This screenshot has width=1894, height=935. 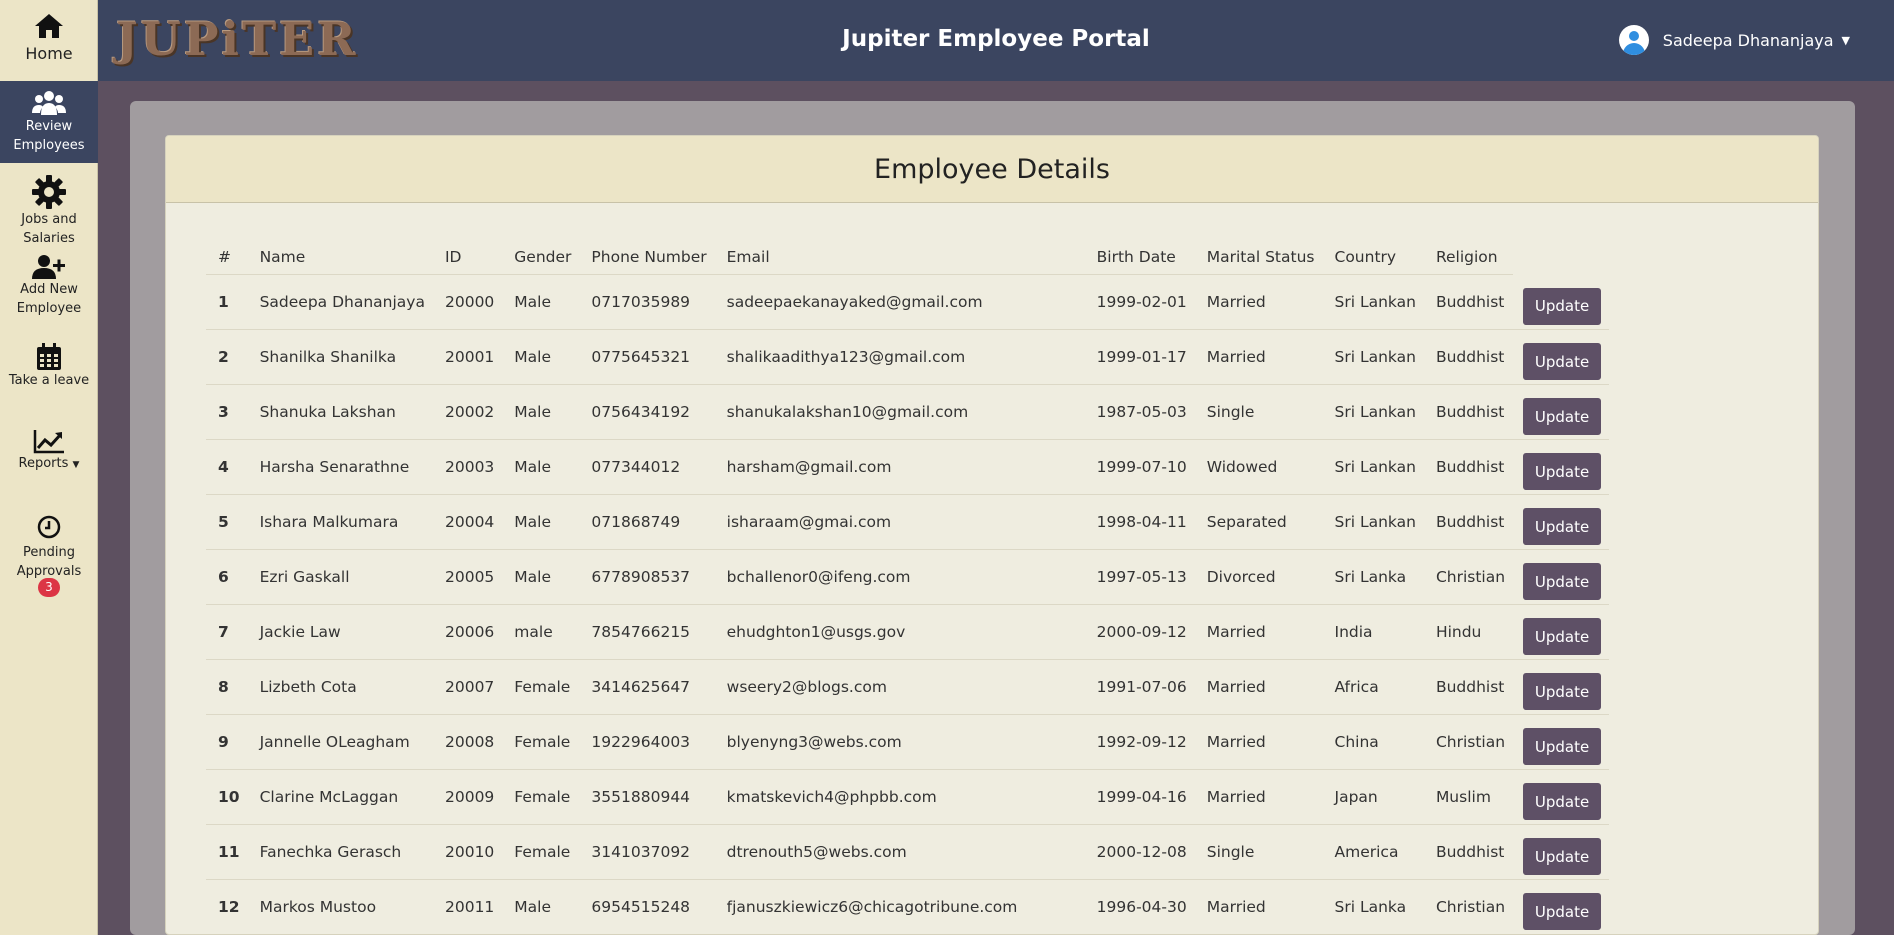 I want to click on pending-count-badge: 3, so click(x=49, y=587).